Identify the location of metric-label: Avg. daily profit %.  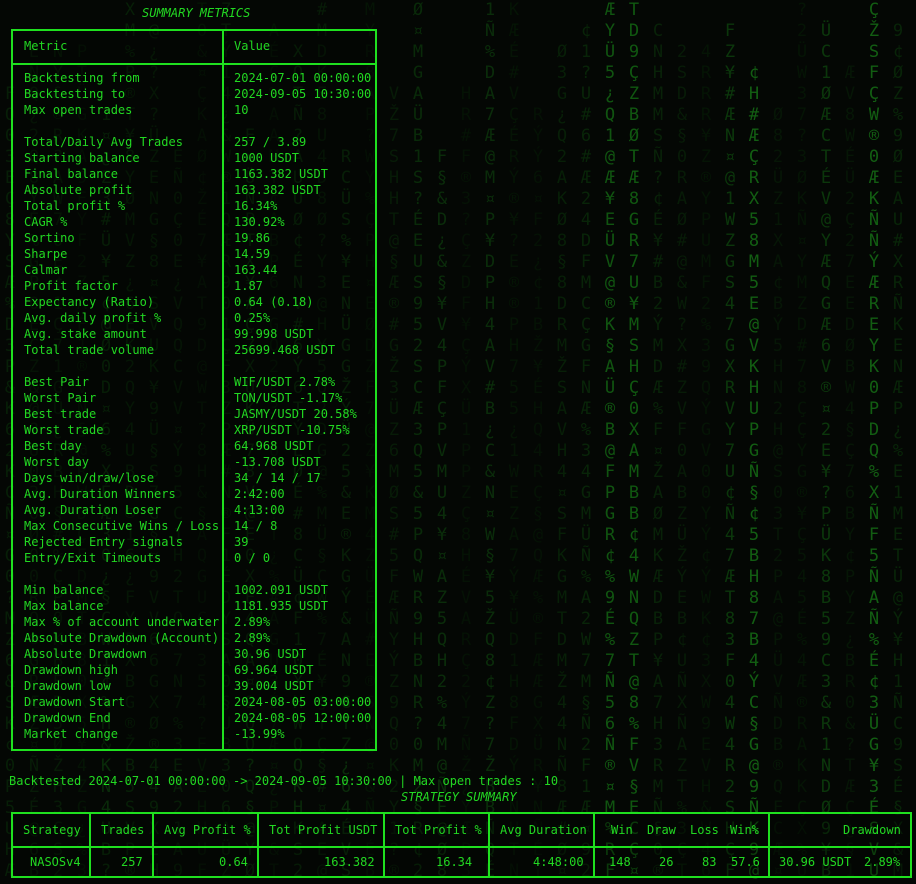
(93, 318).